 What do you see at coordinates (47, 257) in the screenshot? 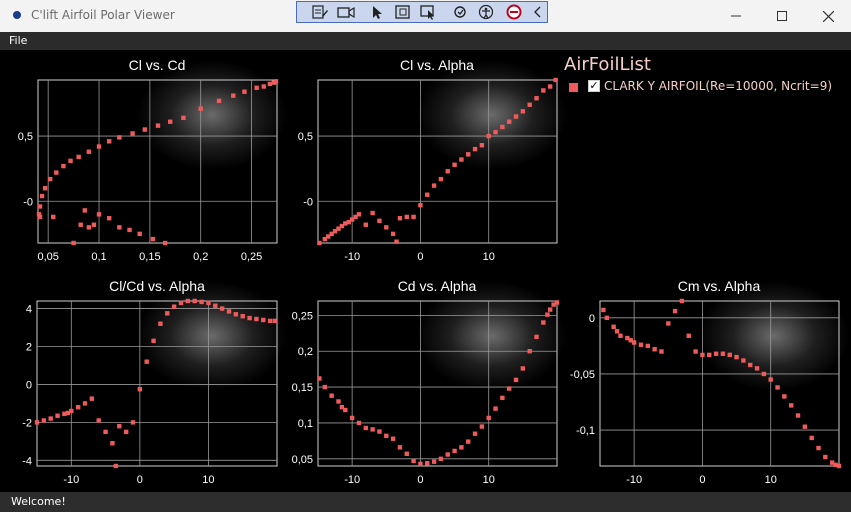
I see `x-tick-label: 0,05` at bounding box center [47, 257].